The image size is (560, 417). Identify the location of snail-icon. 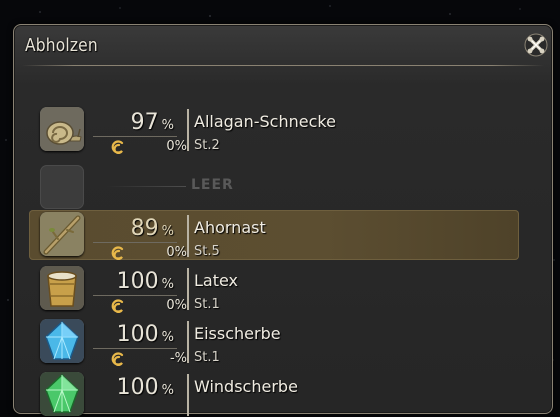
(62, 129).